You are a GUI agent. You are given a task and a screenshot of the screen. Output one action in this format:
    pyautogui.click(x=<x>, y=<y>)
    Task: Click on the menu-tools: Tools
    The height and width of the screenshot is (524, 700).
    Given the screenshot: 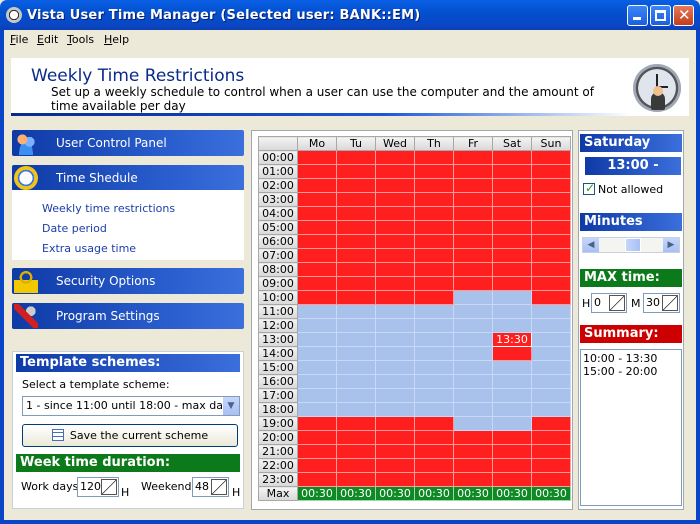 What is the action you would take?
    pyautogui.click(x=80, y=39)
    